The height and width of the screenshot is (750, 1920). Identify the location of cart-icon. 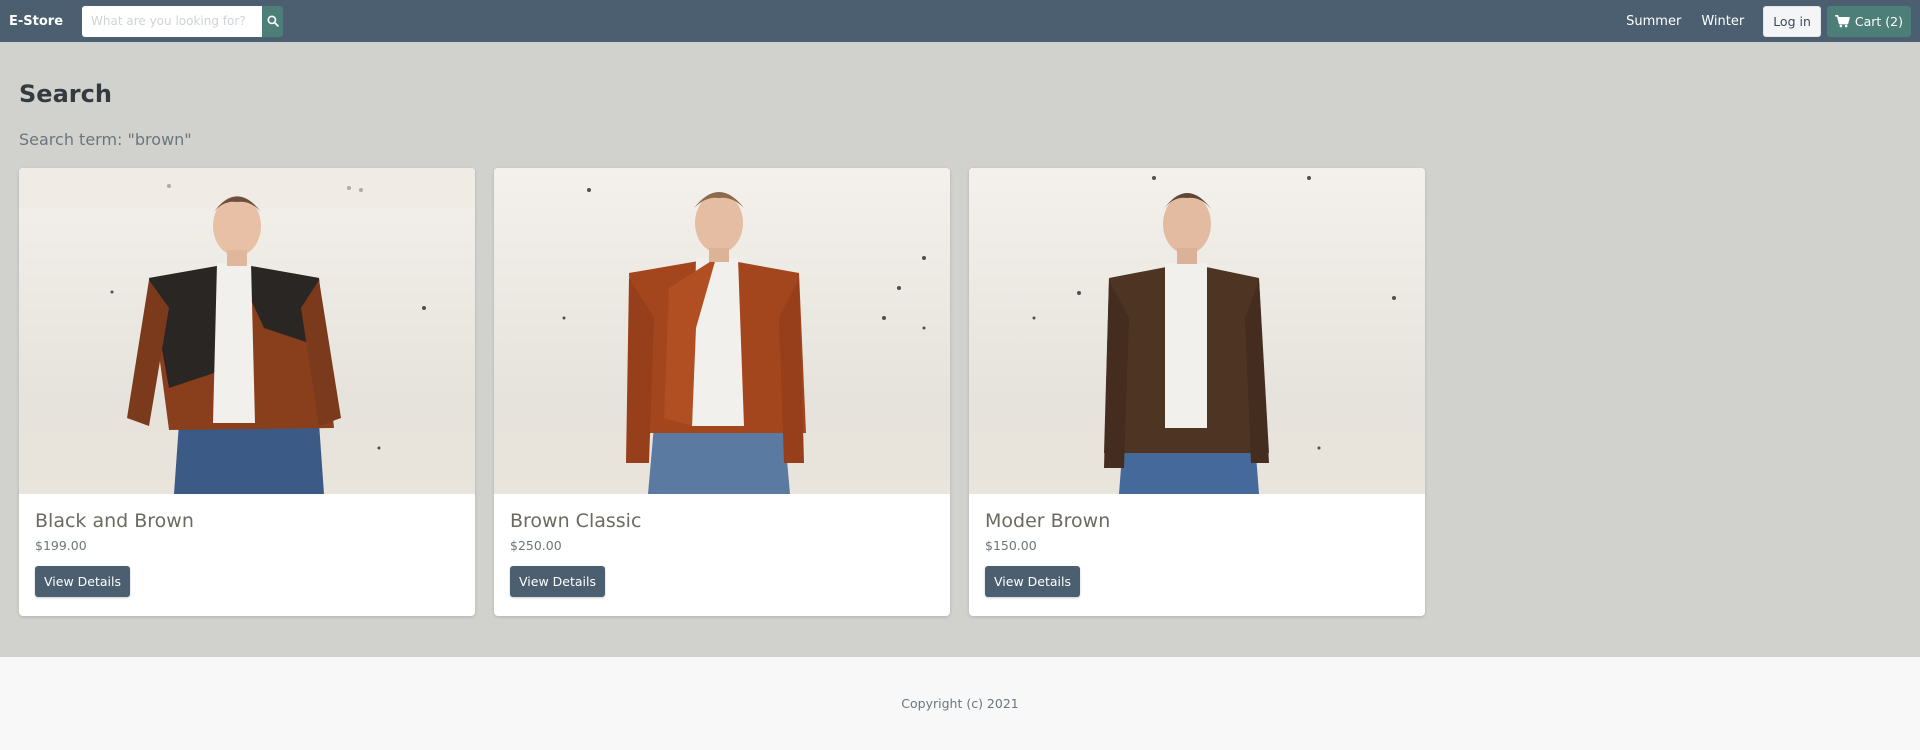
(1842, 20).